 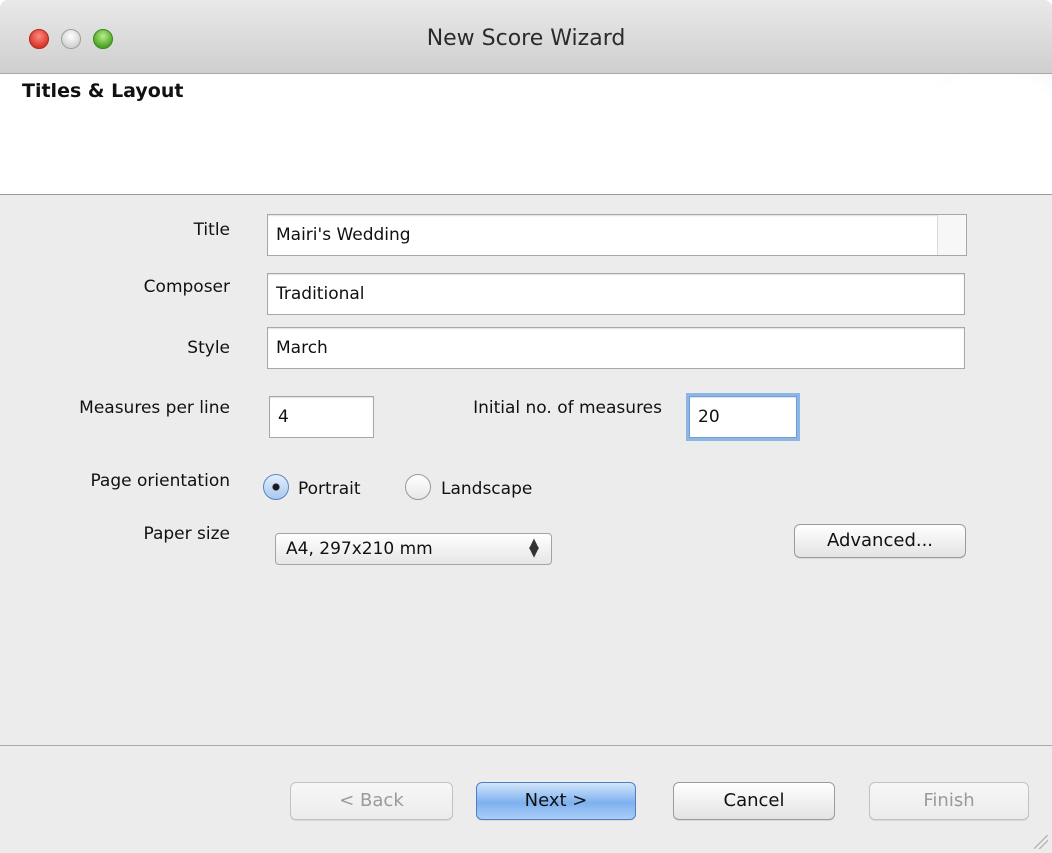 I want to click on style-label: Style, so click(x=208, y=348).